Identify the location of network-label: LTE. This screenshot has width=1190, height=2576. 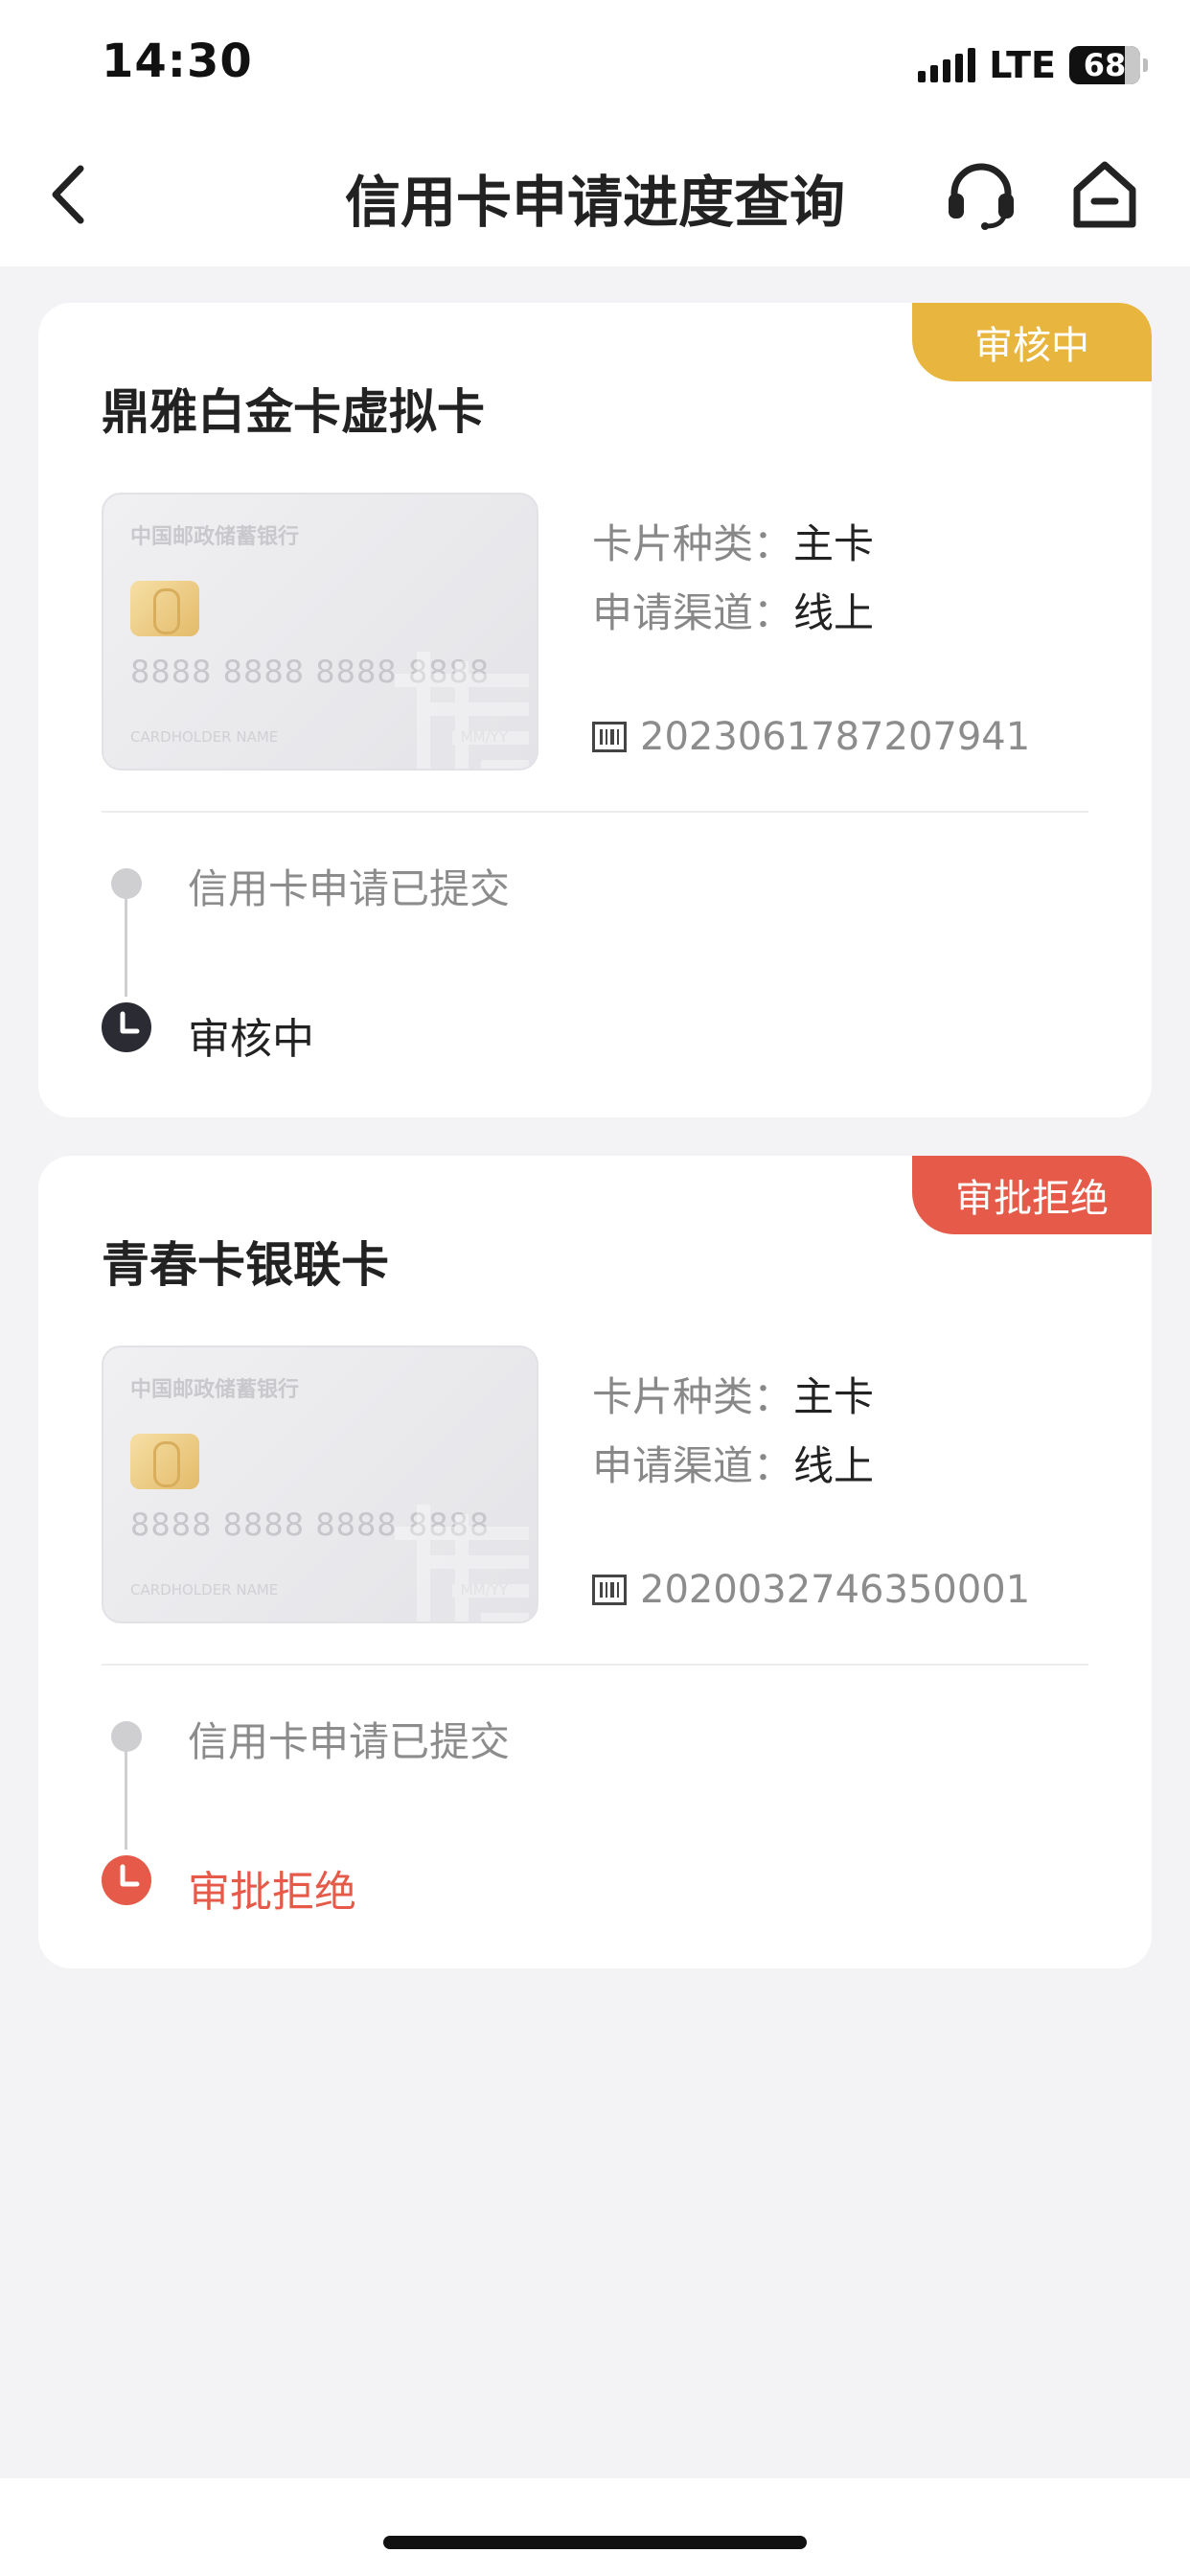
(1022, 65).